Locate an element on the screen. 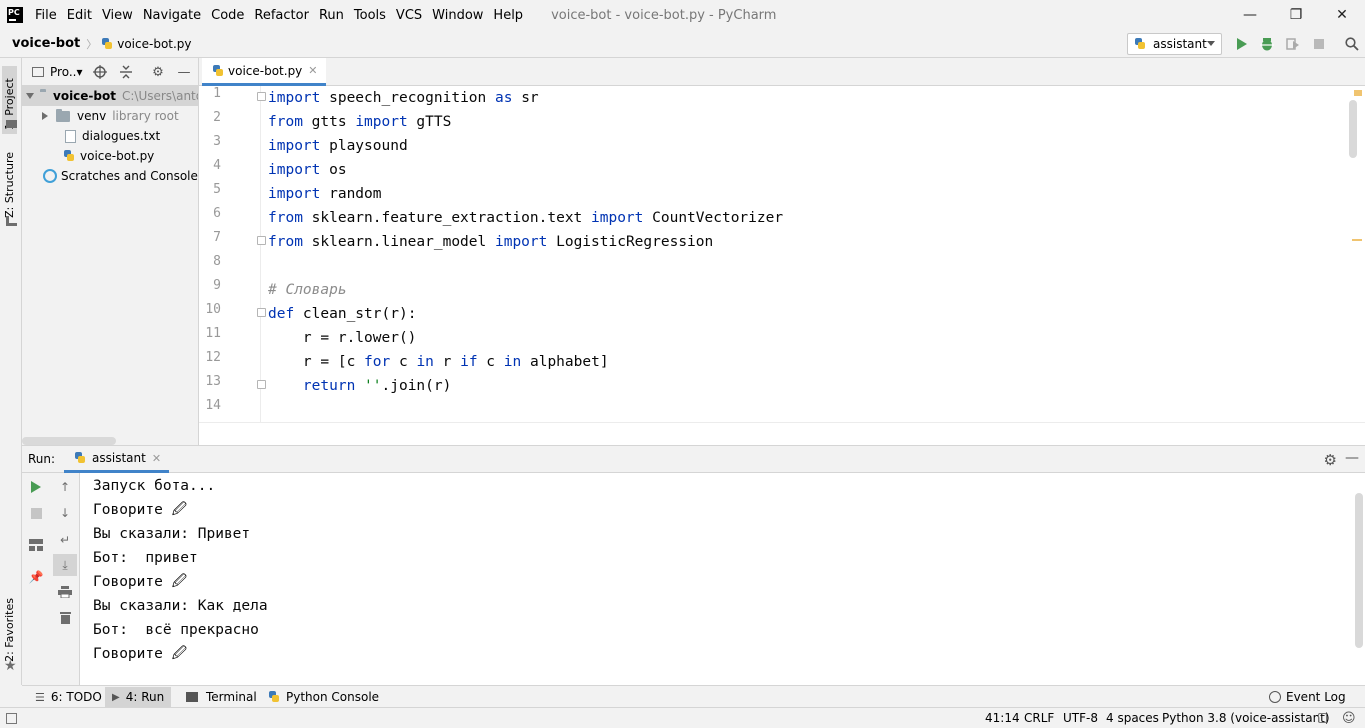  menu-code: Code is located at coordinates (227, 15).